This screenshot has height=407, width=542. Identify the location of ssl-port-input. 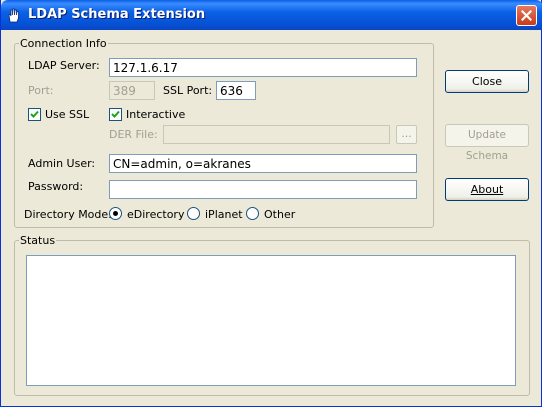
(236, 90).